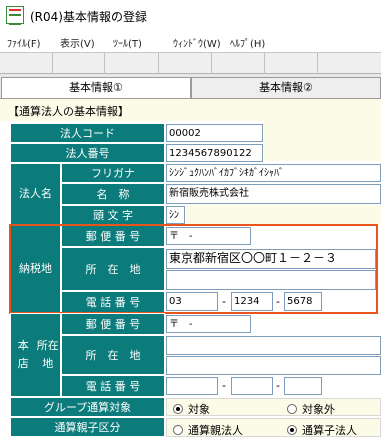 The width and height of the screenshot is (381, 437). What do you see at coordinates (273, 194) in the screenshot?
I see `name-field: 新宿販売株式会社` at bounding box center [273, 194].